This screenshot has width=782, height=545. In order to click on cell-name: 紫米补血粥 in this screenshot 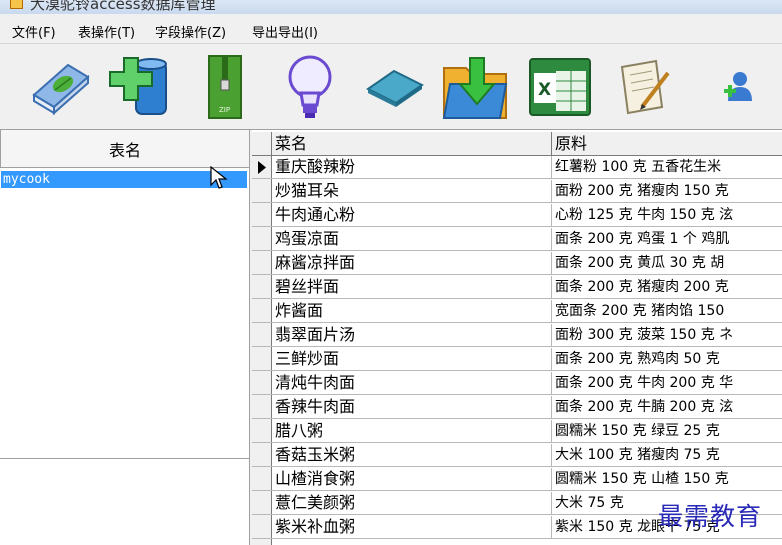, I will do `click(412, 527)`.